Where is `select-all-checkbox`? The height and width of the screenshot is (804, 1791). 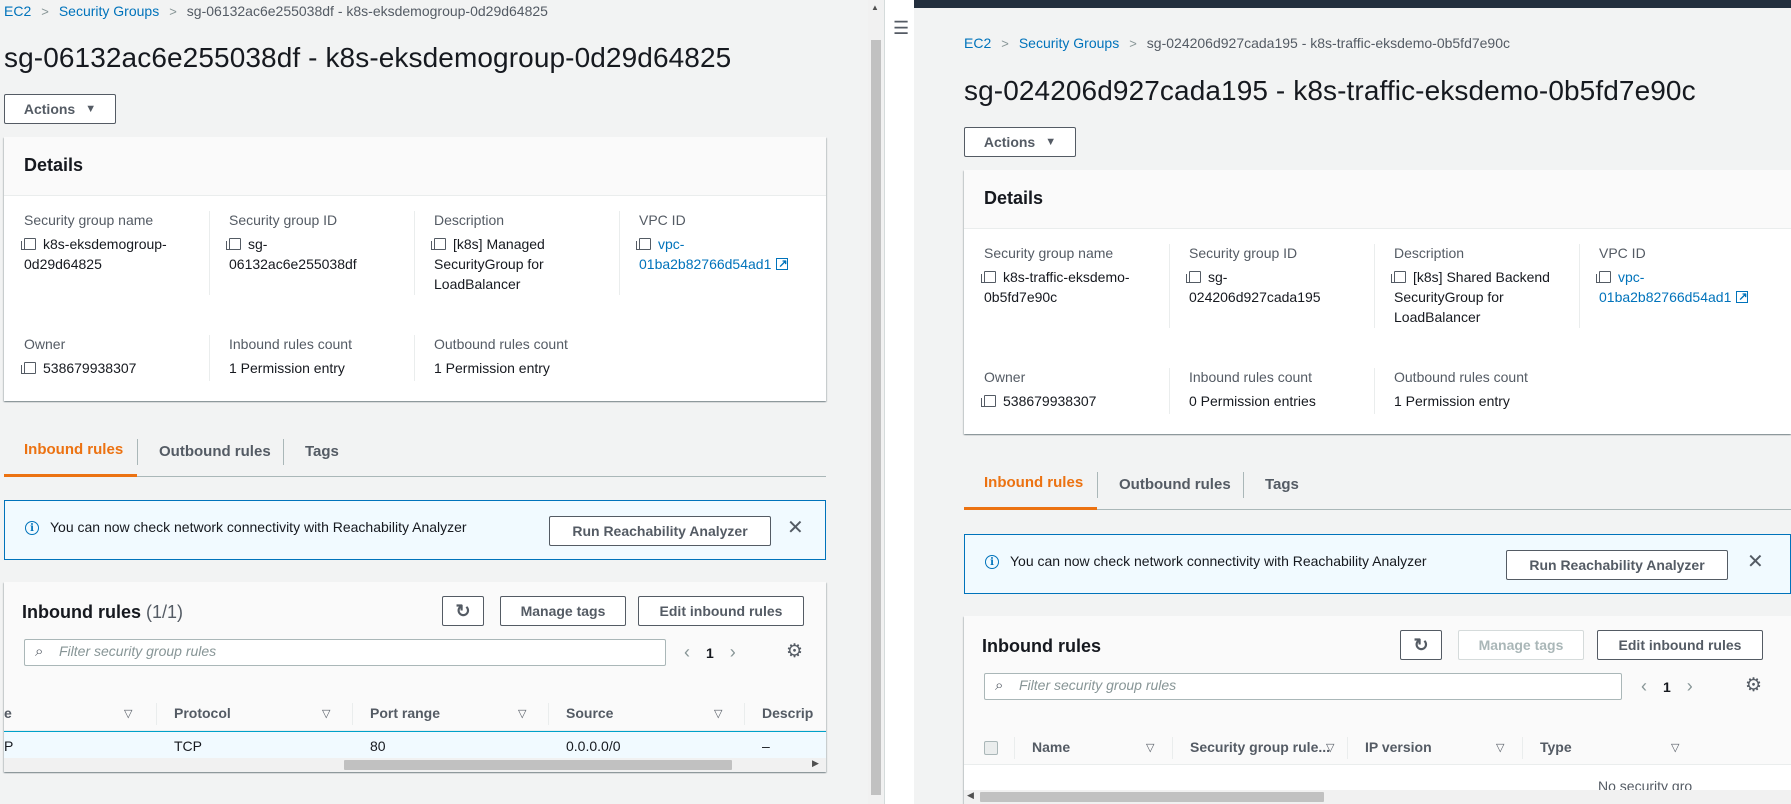
select-all-checkbox is located at coordinates (991, 748).